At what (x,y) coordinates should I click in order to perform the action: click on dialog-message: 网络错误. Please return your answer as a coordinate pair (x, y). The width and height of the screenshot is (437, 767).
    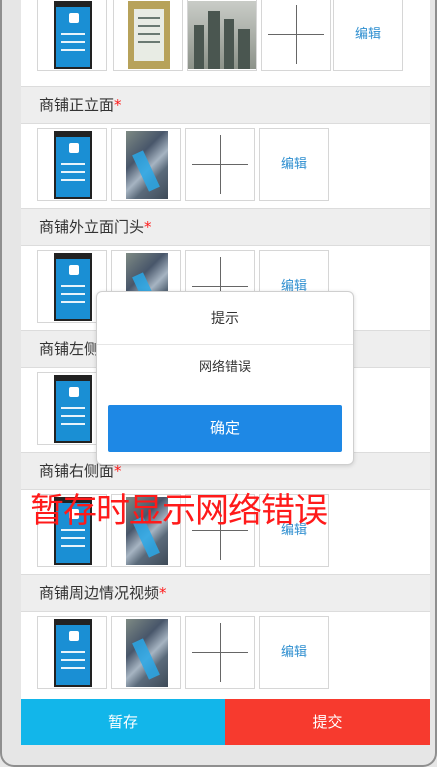
    Looking at the image, I should click on (224, 367).